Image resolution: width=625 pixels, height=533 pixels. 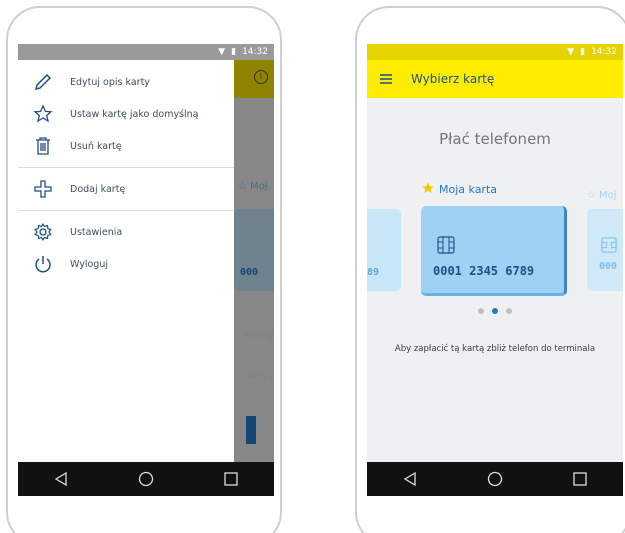 What do you see at coordinates (495, 139) in the screenshot?
I see `pay-heading: Płać telefonem` at bounding box center [495, 139].